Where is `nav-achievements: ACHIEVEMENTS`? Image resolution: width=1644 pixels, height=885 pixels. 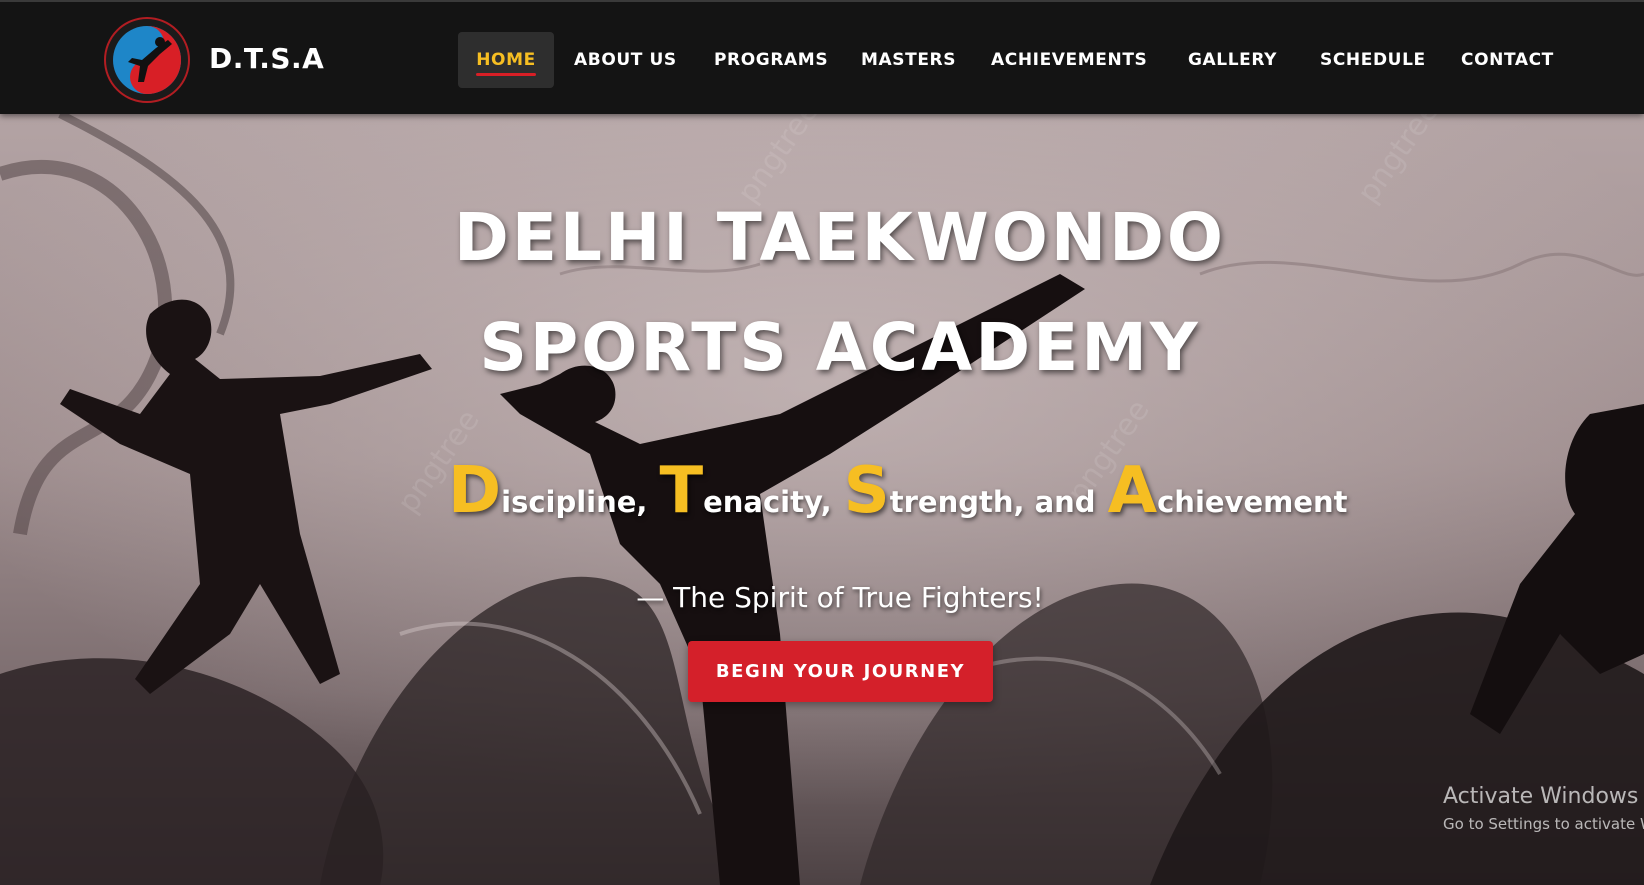 nav-achievements: ACHIEVEMENTS is located at coordinates (1069, 60).